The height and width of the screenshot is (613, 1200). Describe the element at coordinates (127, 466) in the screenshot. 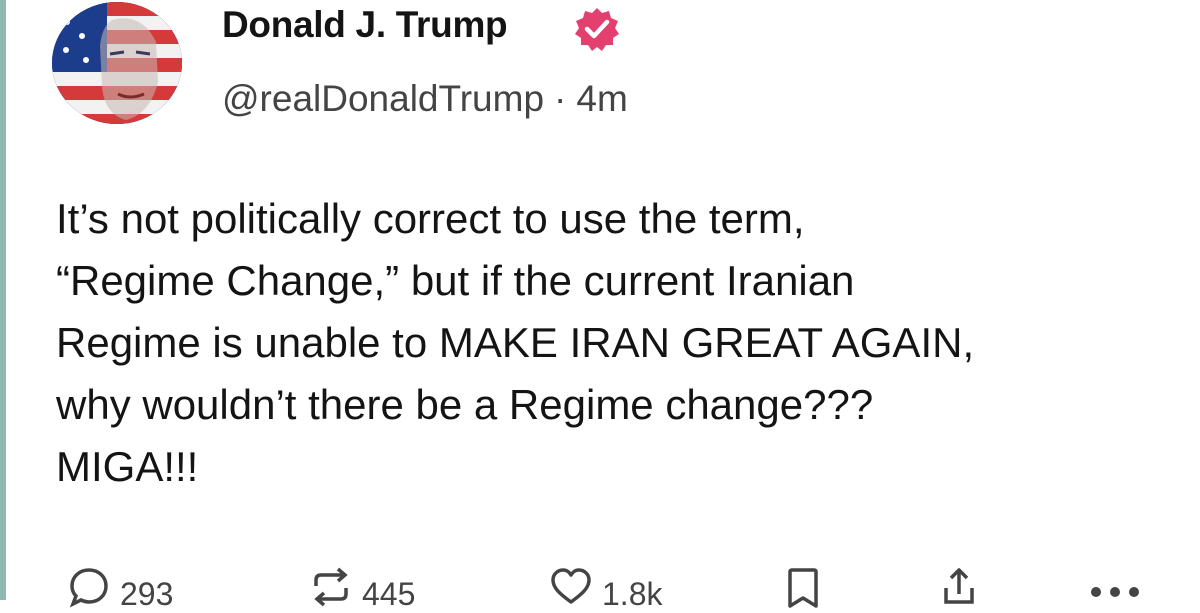

I see `post-line: MIGA!!!` at that location.